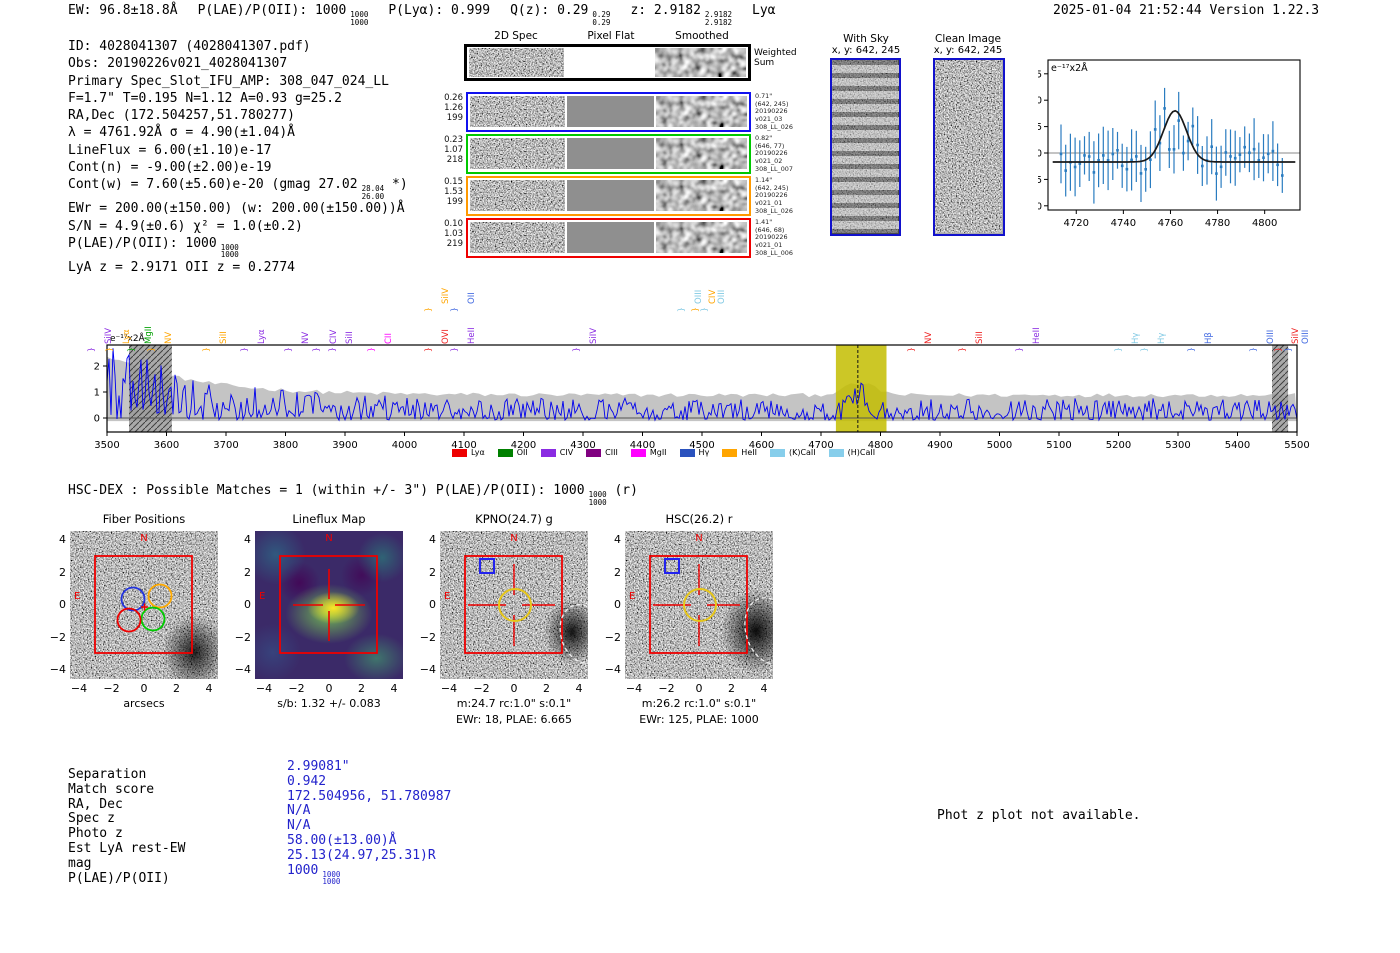  What do you see at coordinates (144, 519) in the screenshot?
I see `panel-title: Fiber Positions` at bounding box center [144, 519].